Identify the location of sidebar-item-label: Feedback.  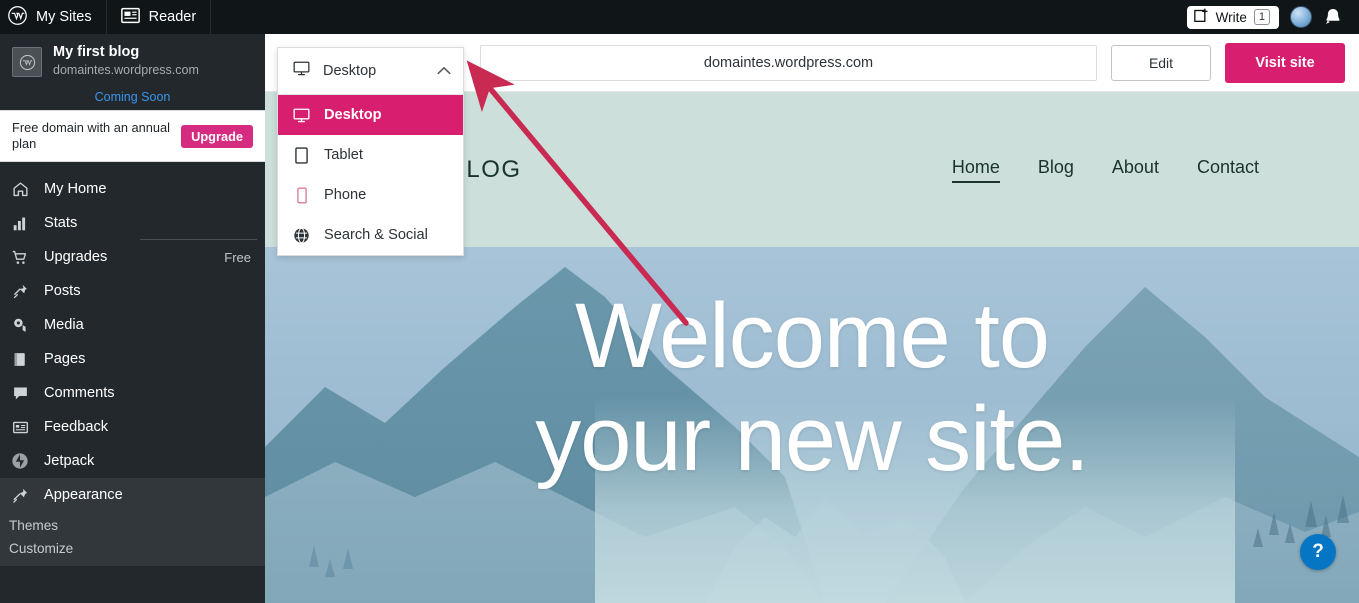
(76, 427).